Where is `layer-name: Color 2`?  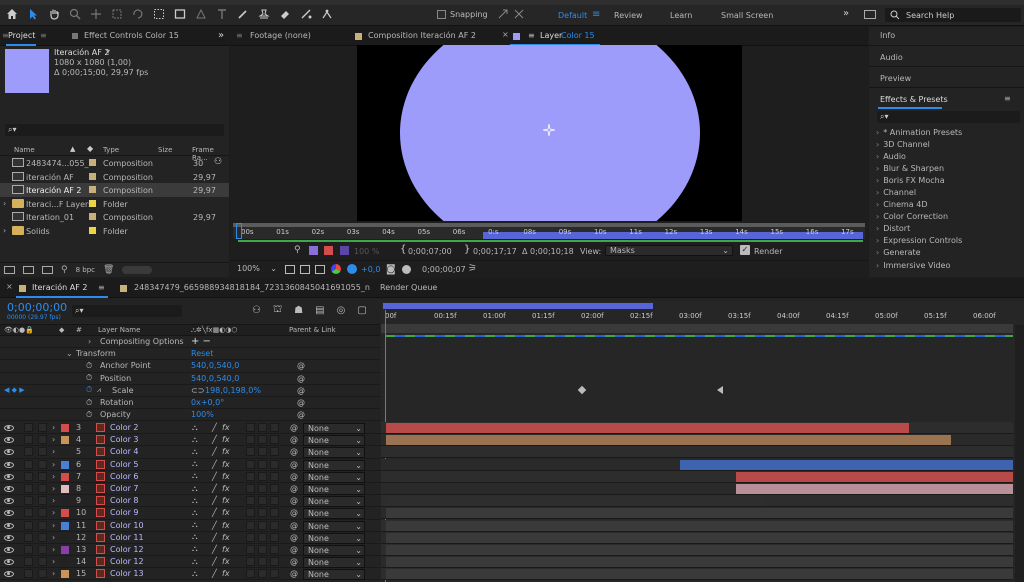 layer-name: Color 2 is located at coordinates (124, 427).